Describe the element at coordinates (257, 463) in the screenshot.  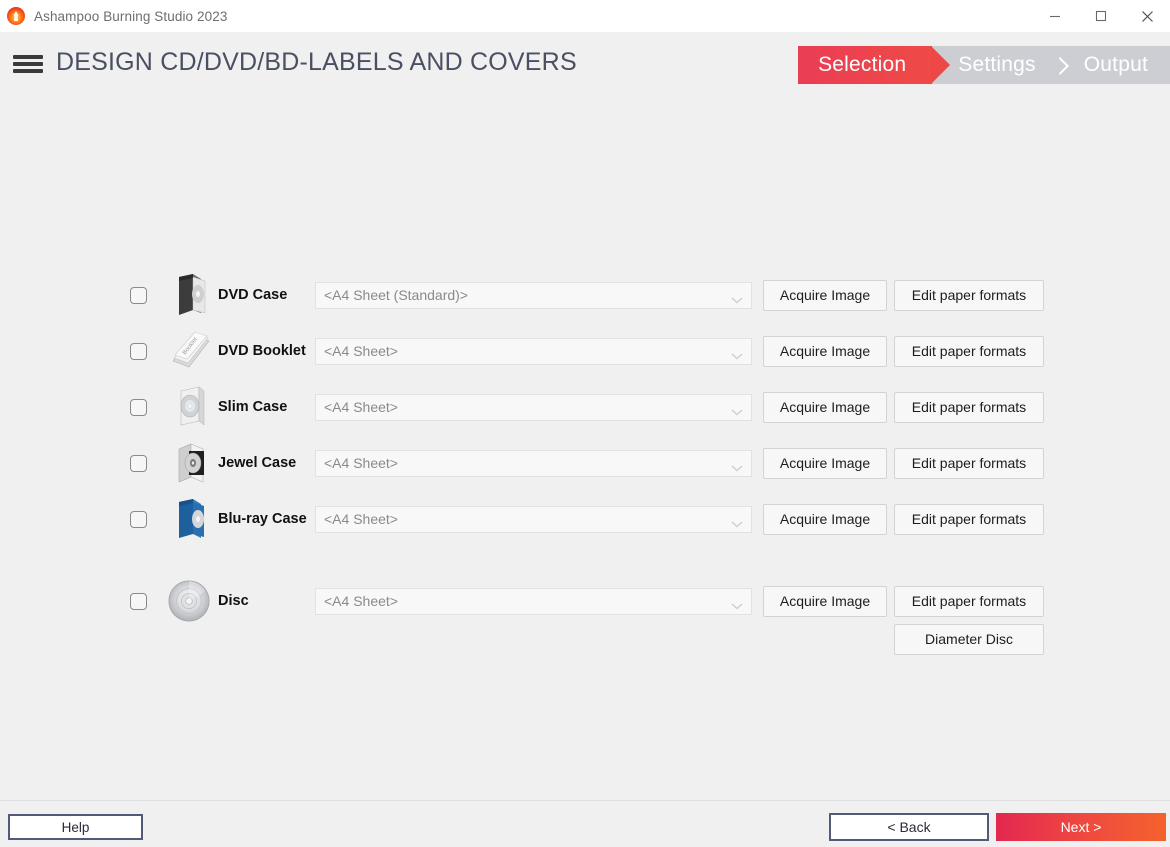
I see `row-label: Jewel Case` at that location.